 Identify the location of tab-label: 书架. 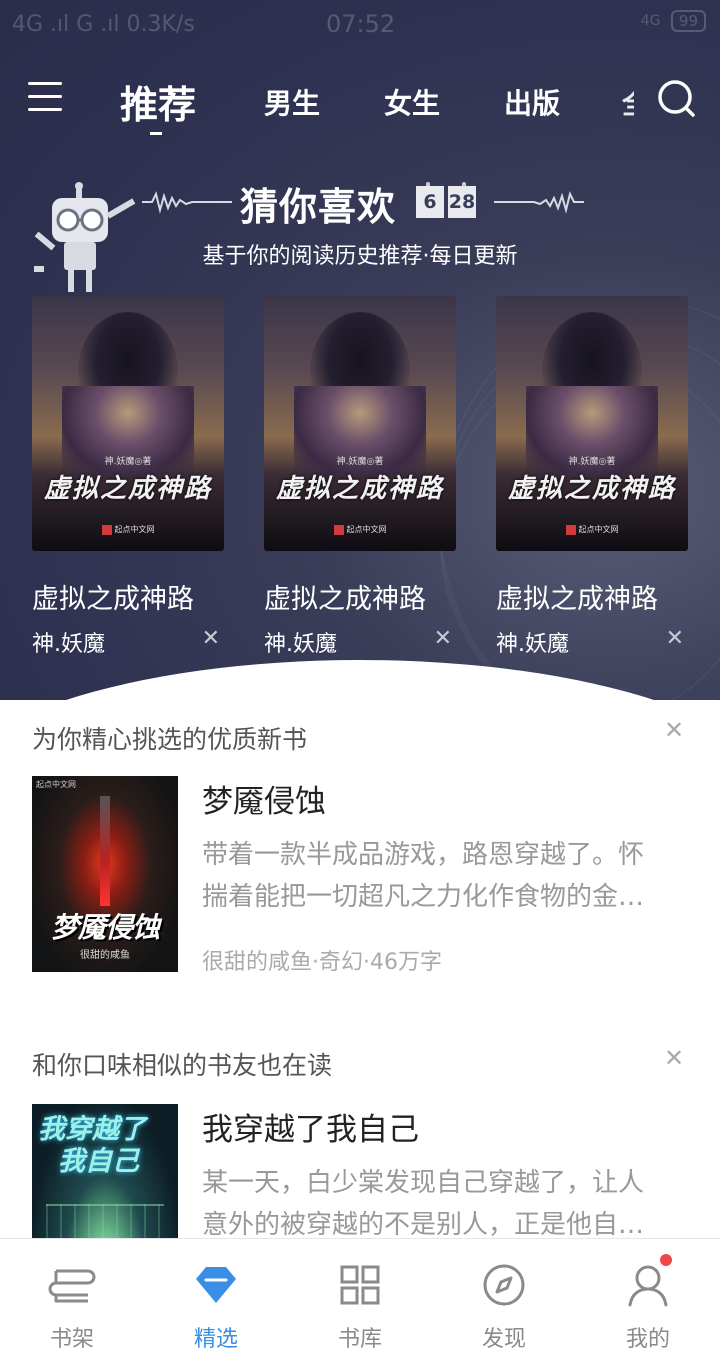
(71, 1339).